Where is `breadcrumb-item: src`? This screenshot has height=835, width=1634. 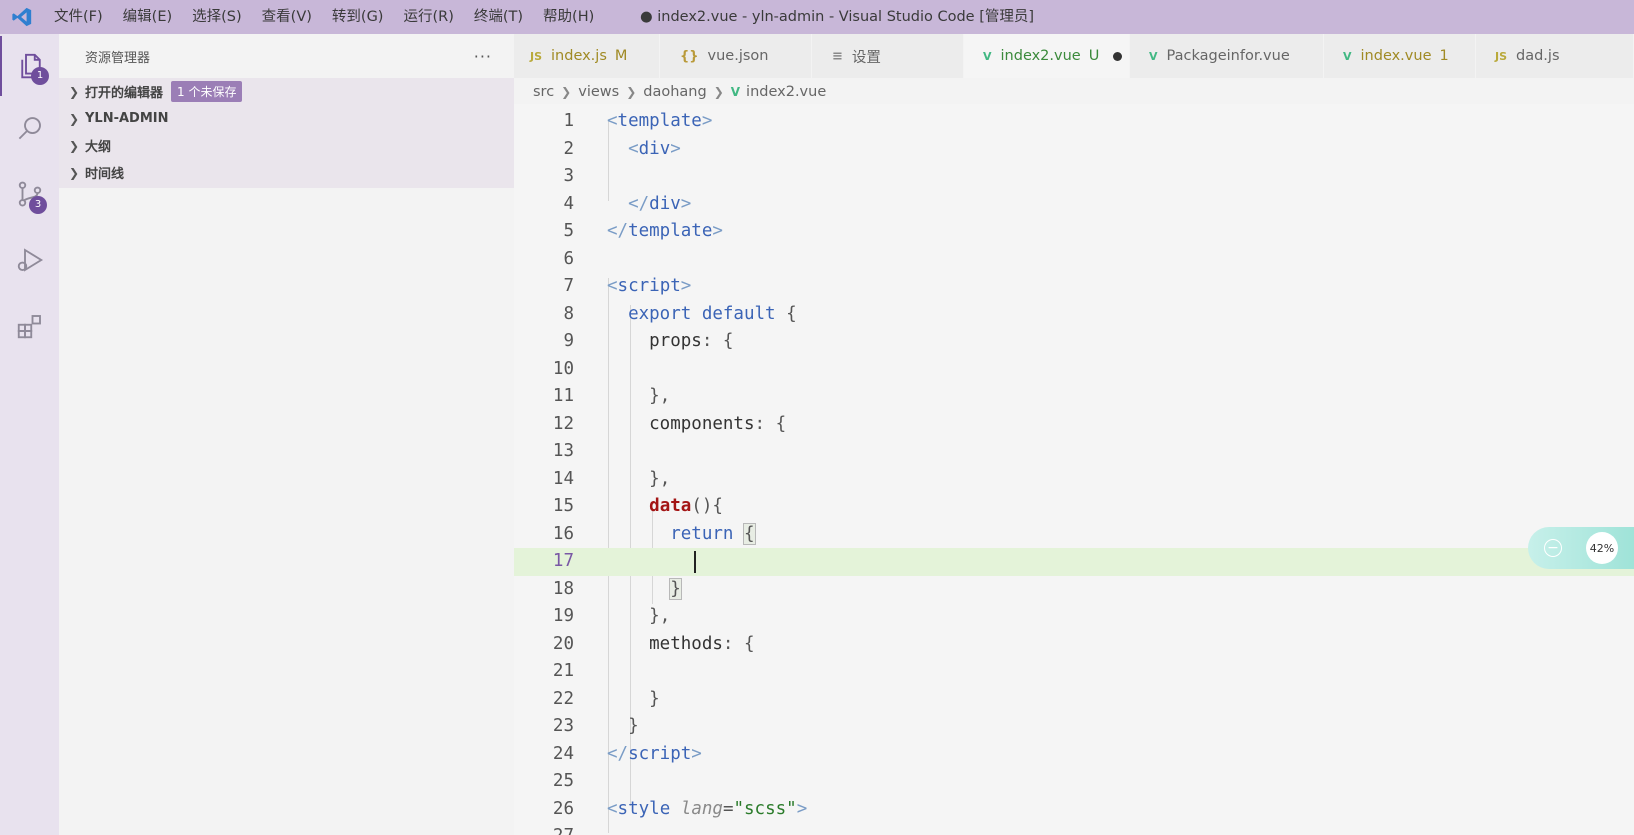
breadcrumb-item: src is located at coordinates (543, 92).